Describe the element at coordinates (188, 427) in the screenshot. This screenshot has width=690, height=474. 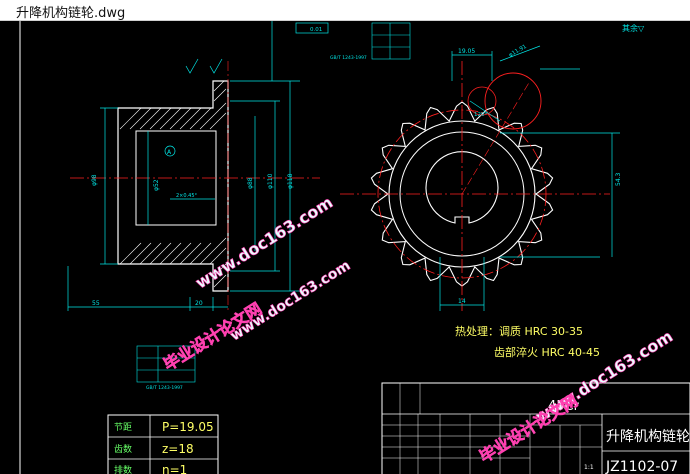
I see `param-value-pitch: P=19.05` at that location.